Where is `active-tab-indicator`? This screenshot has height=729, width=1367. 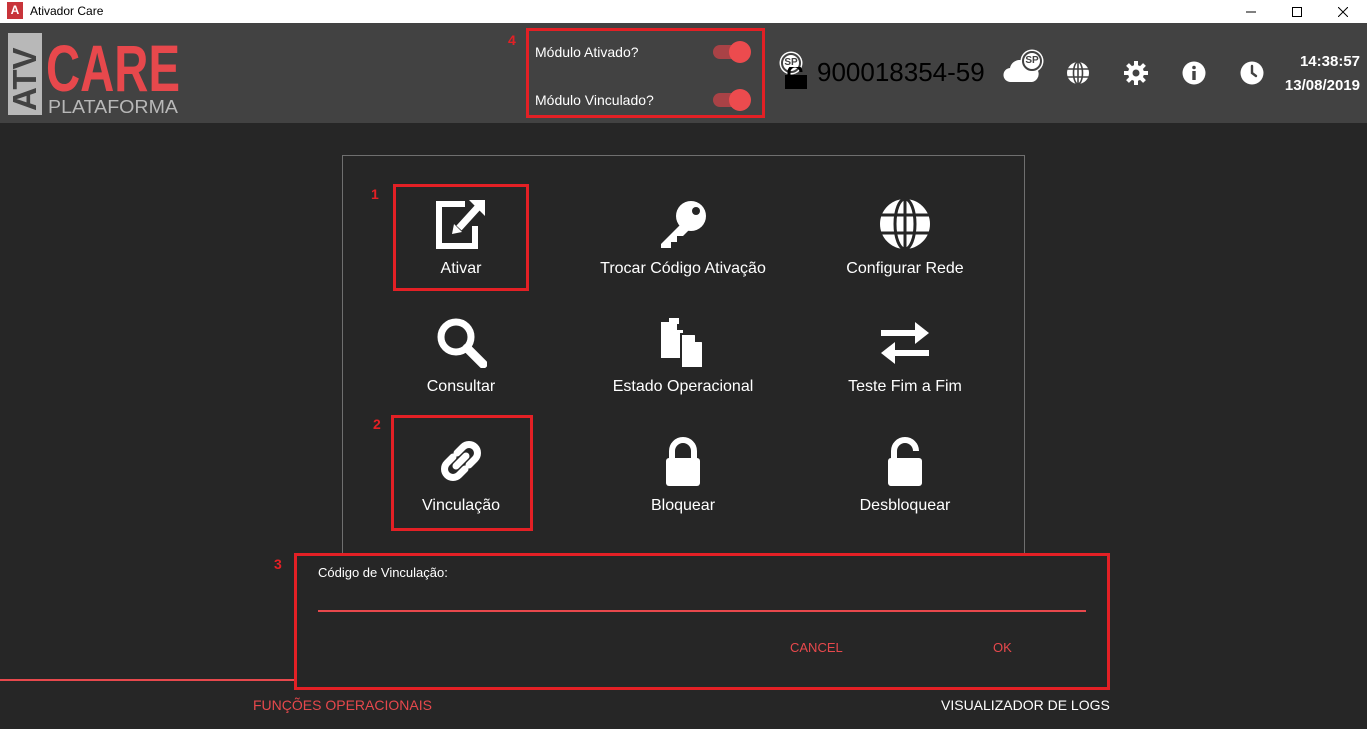
active-tab-indicator is located at coordinates (147, 680).